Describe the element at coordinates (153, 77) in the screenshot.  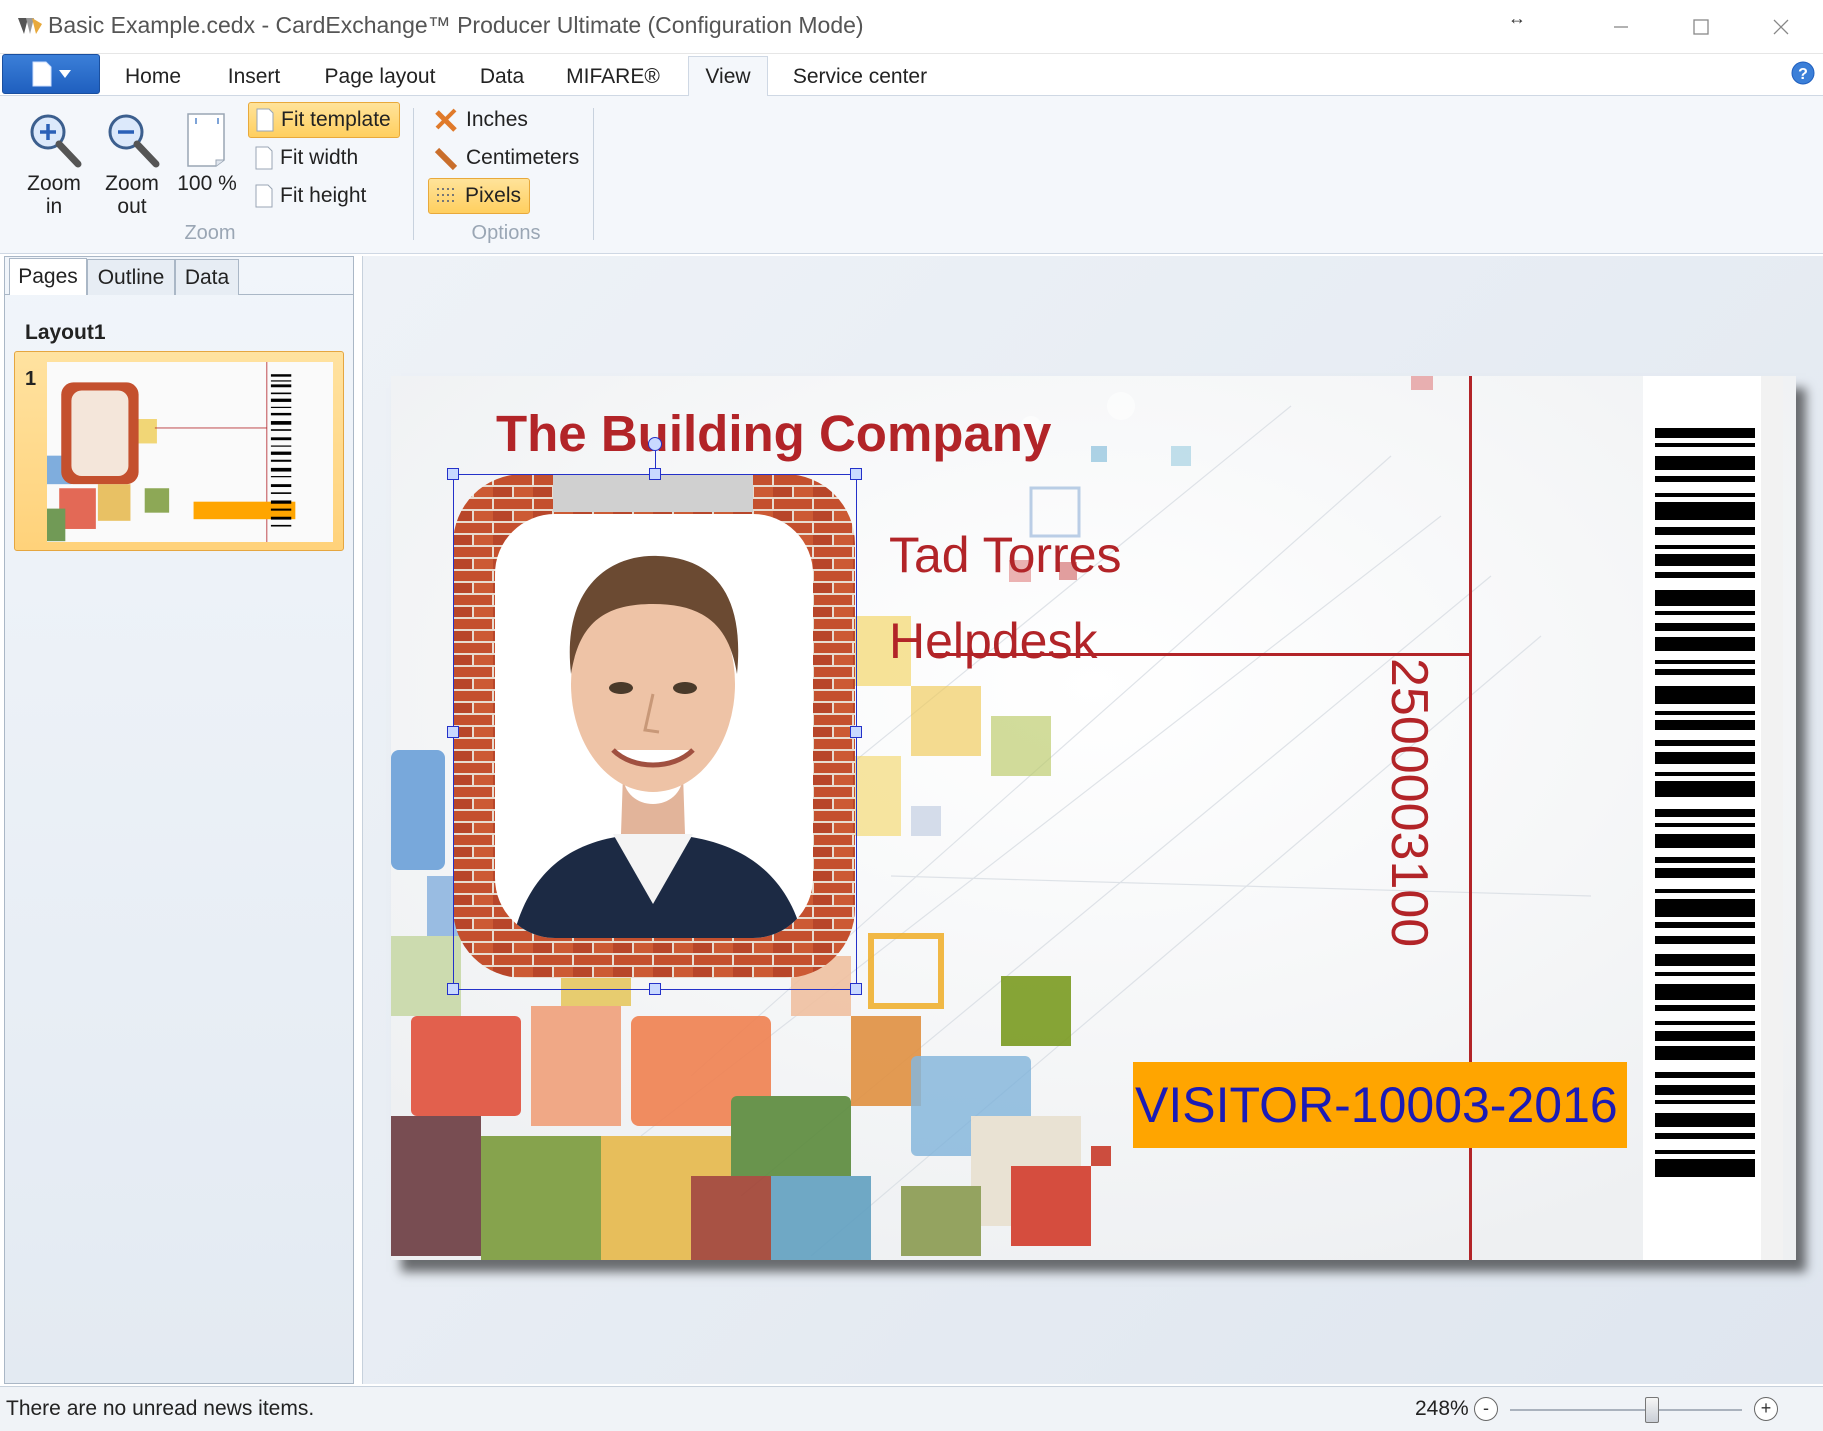
I see `tab-home: Home` at that location.